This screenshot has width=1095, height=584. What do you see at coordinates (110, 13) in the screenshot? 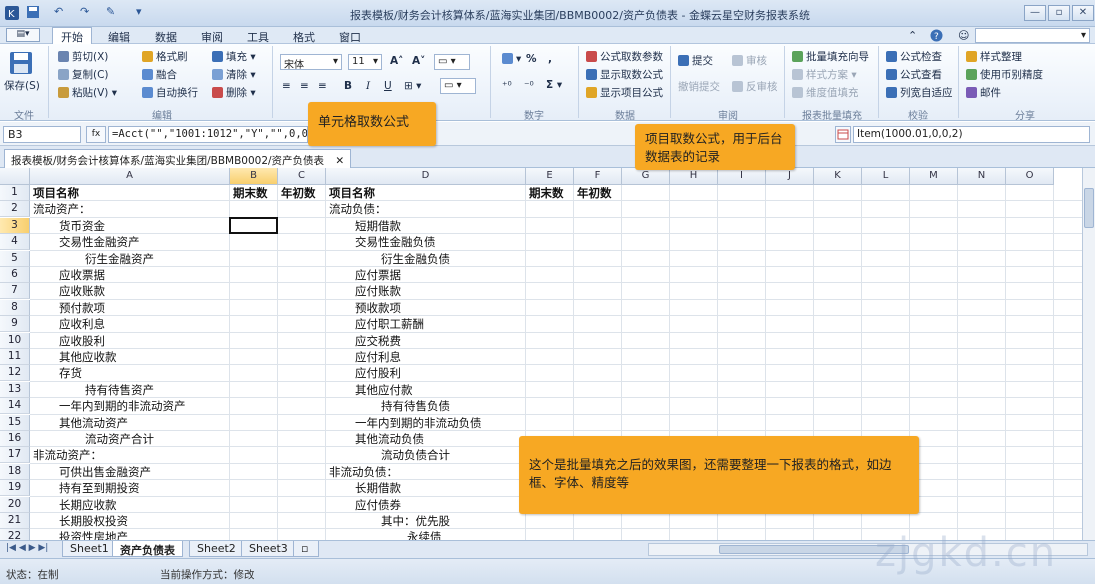
I see `quick-tool-icon: ✎` at bounding box center [110, 13].